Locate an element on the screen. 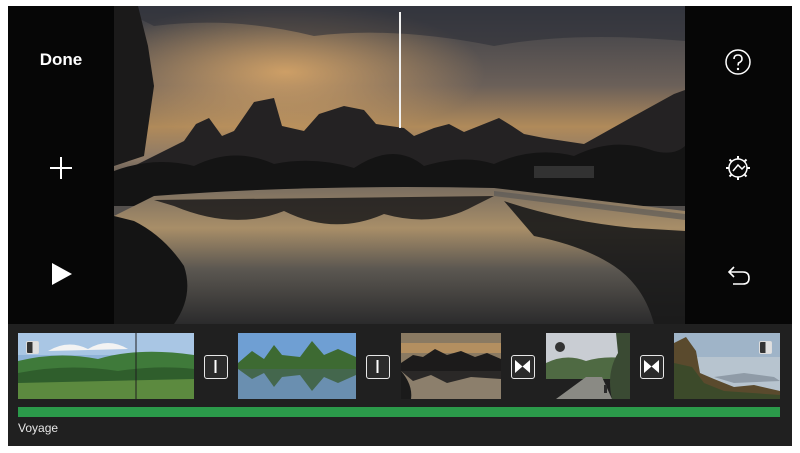 The width and height of the screenshot is (800, 453). right-toolbar is located at coordinates (738, 165).